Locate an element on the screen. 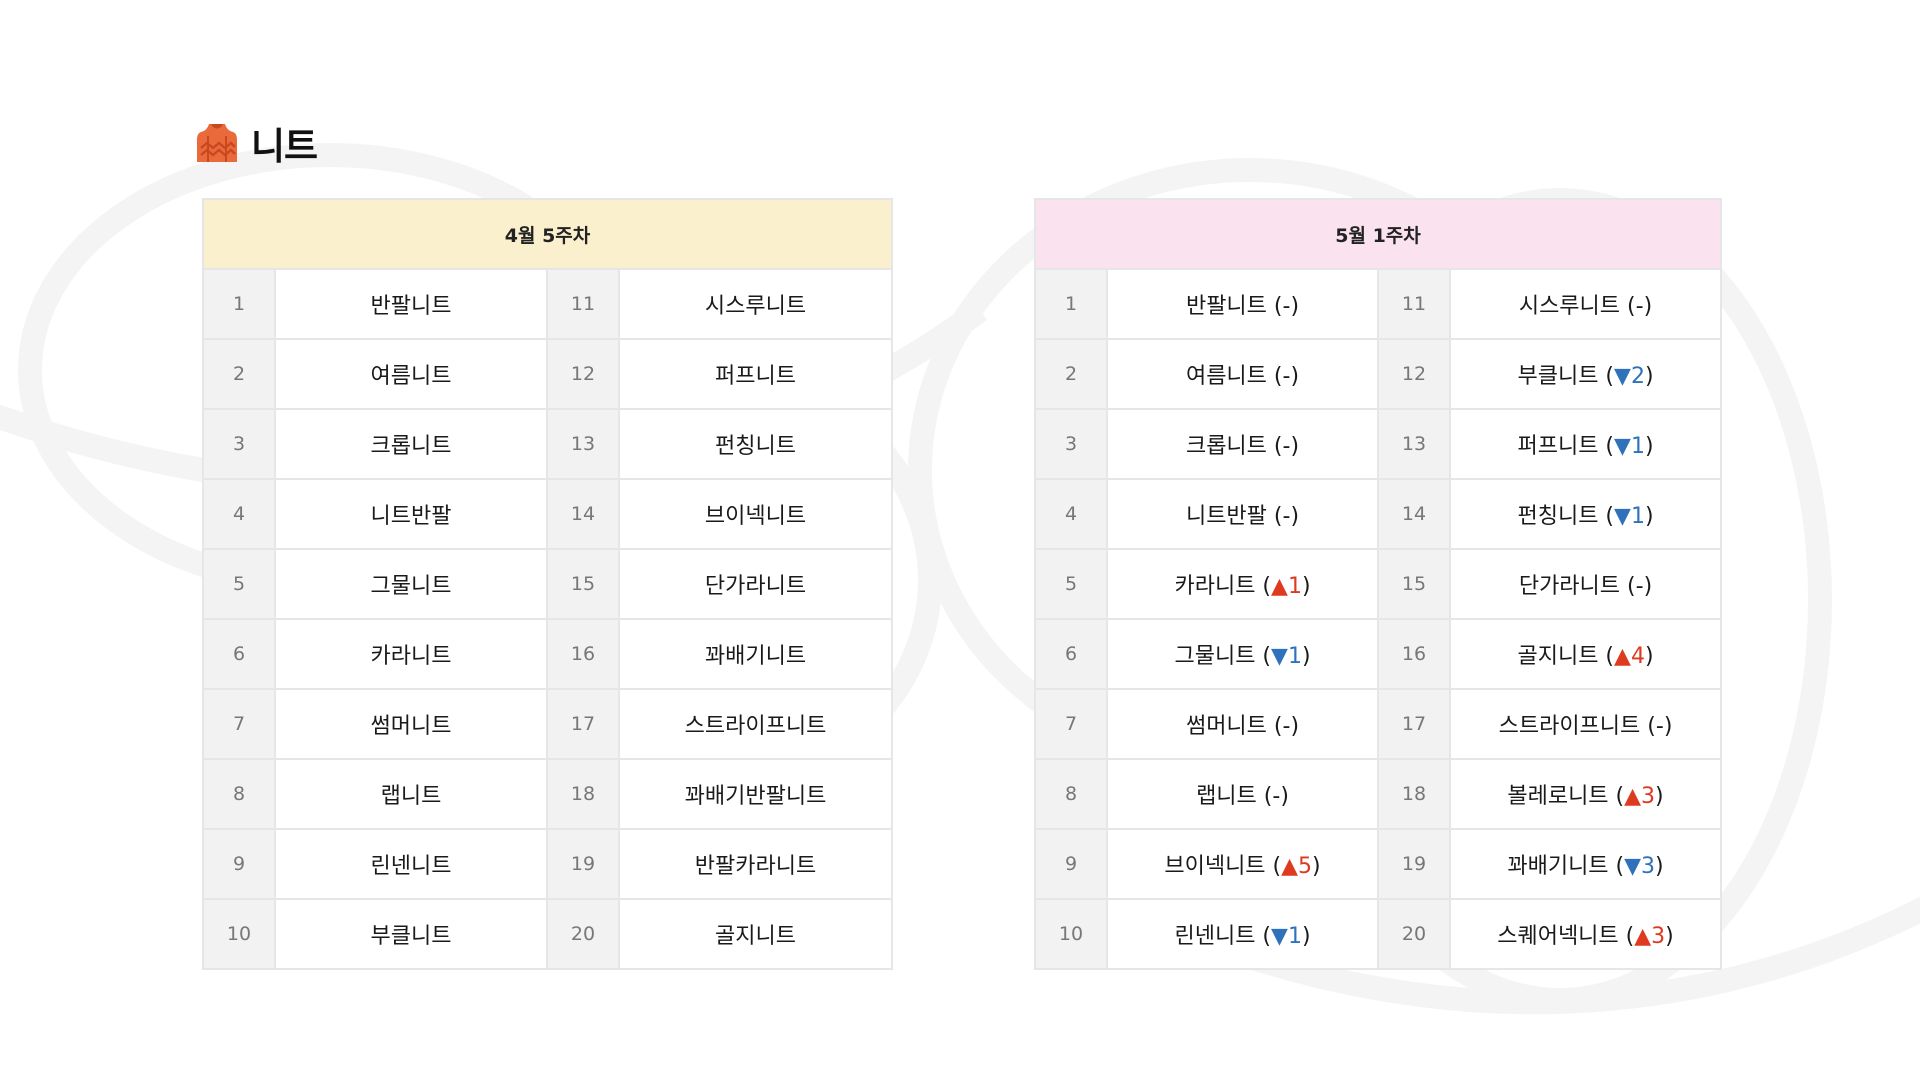 This screenshot has height=1080, width=1920. item-cell: 단가라니트 is located at coordinates (755, 584).